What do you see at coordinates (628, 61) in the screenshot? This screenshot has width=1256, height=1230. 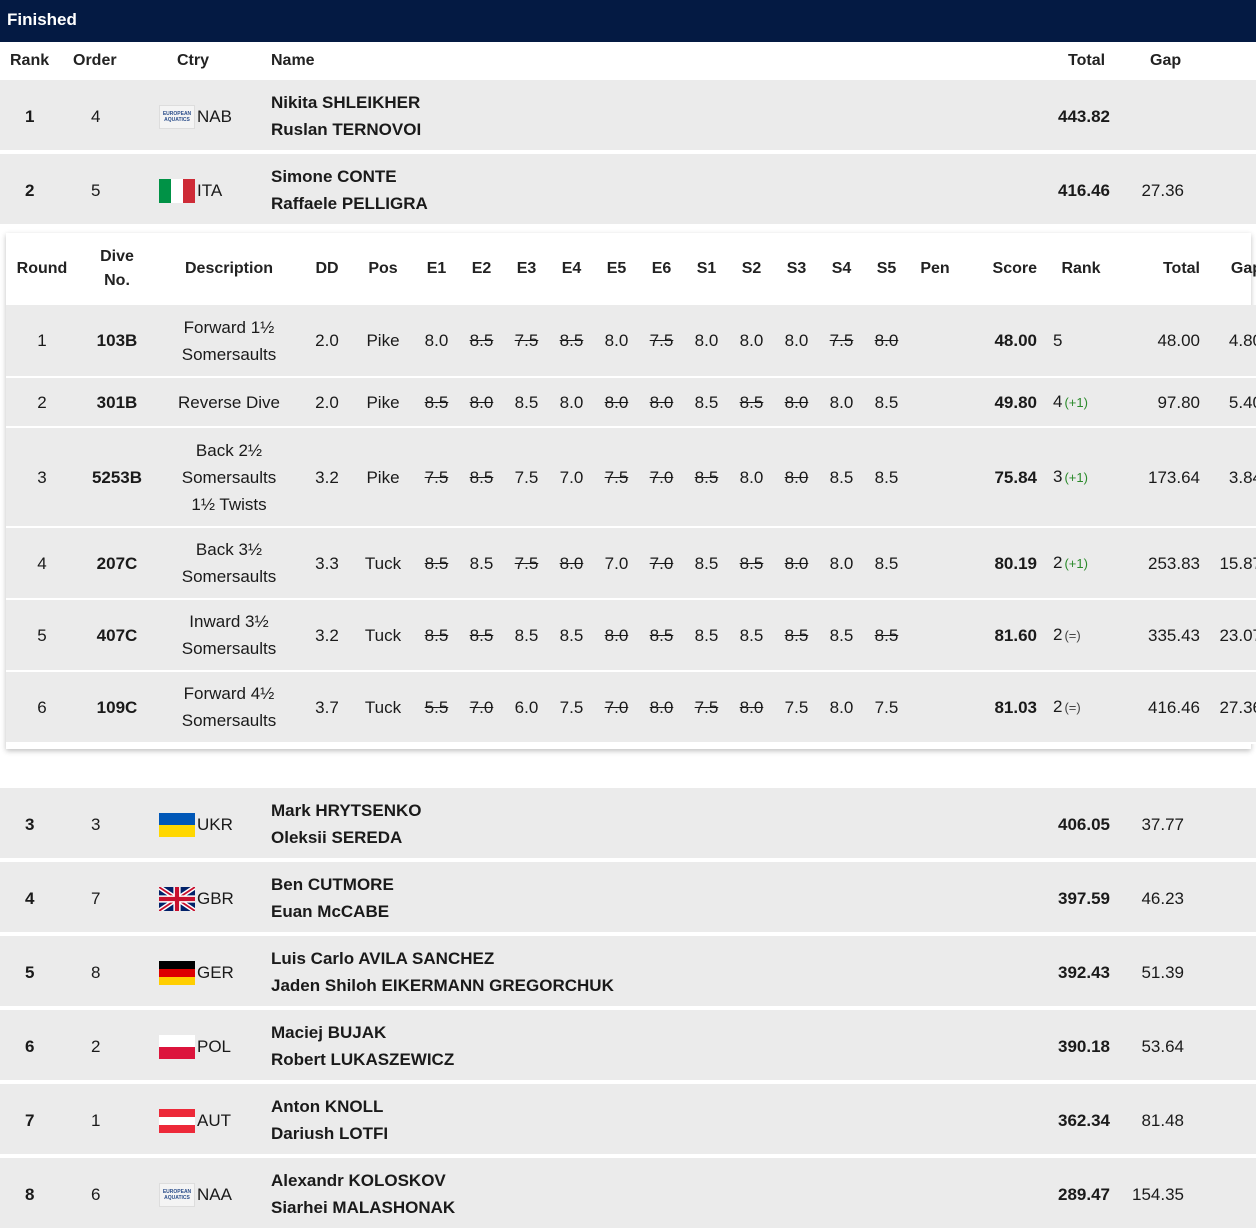 I see `results-column-header: Rank Order Ctry Name Total Gap` at bounding box center [628, 61].